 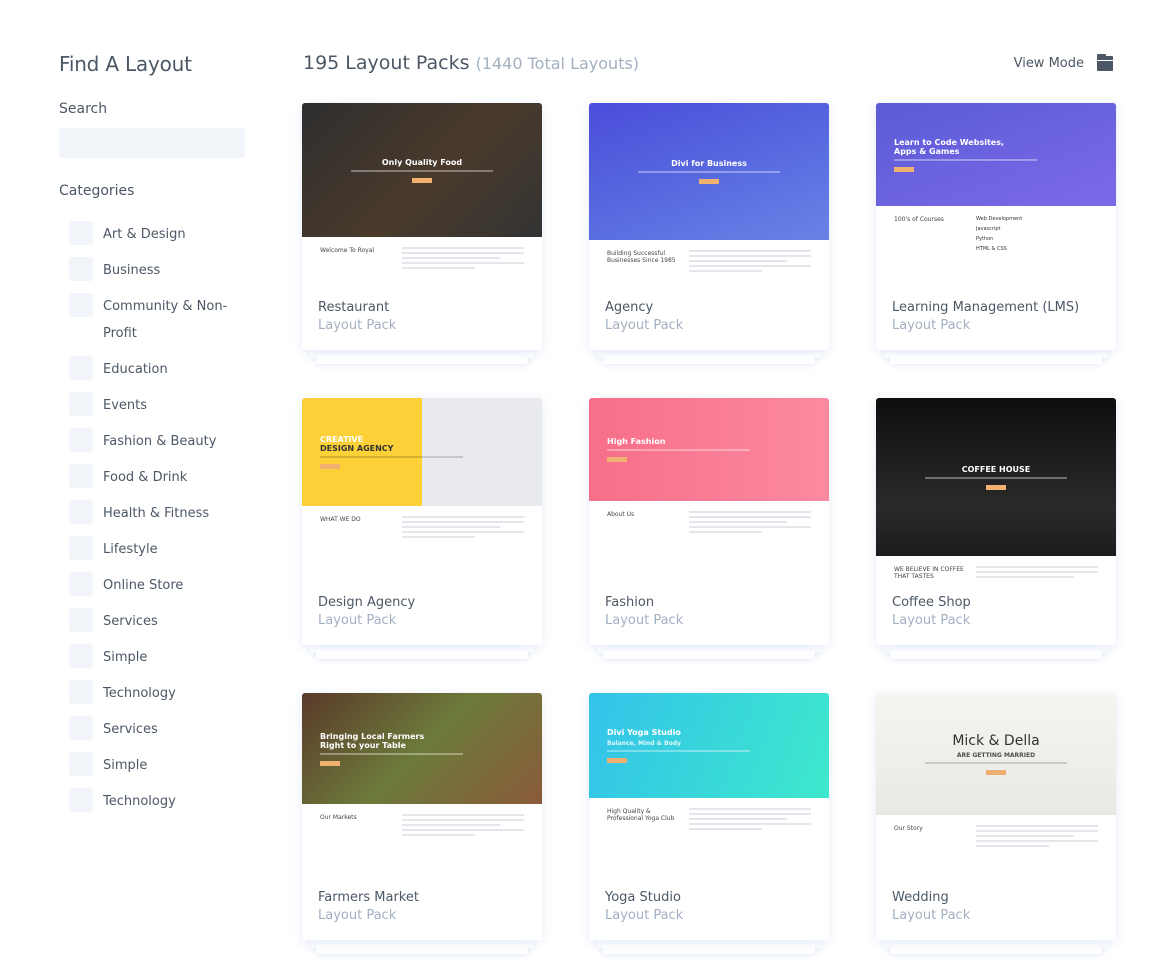 I want to click on category-label: Events, so click(x=125, y=405).